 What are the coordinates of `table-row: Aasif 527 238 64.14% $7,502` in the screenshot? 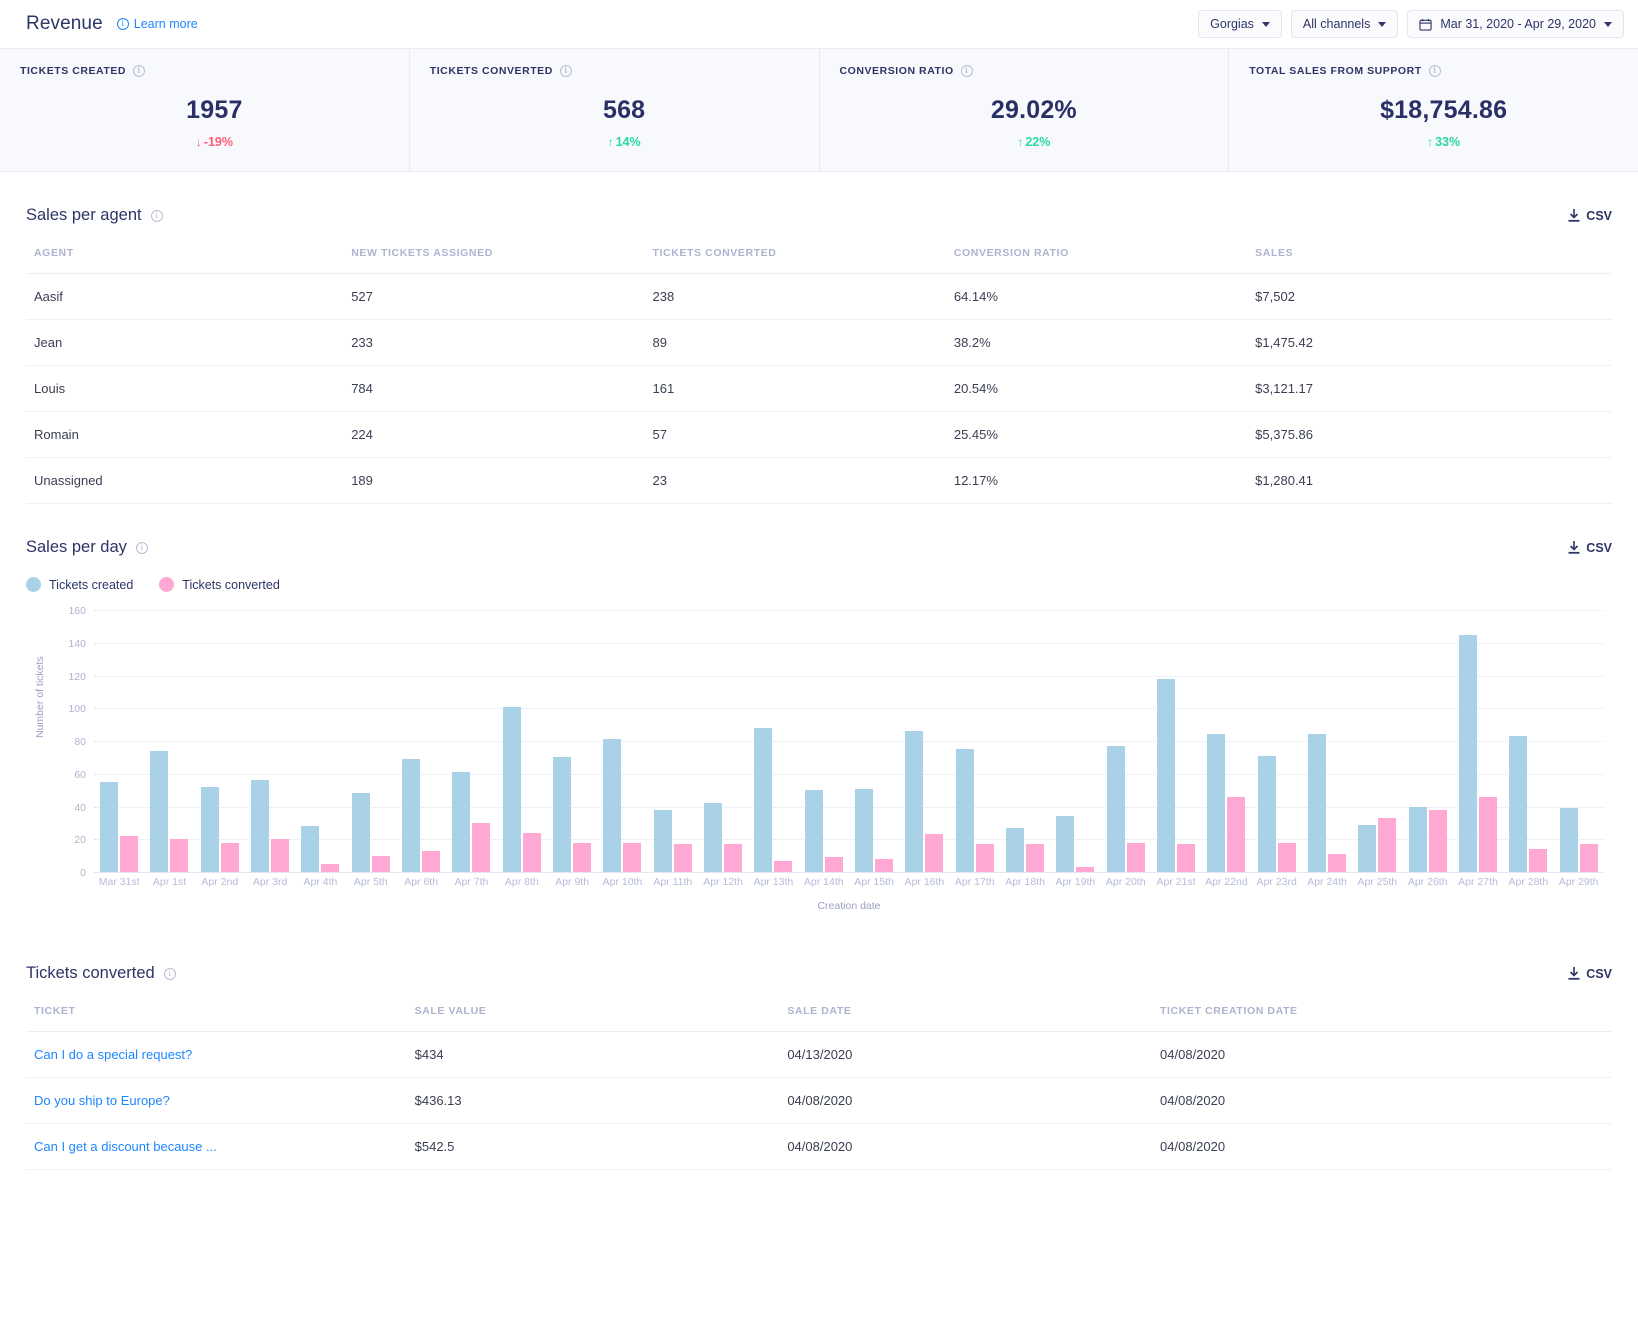 It's located at (819, 296).